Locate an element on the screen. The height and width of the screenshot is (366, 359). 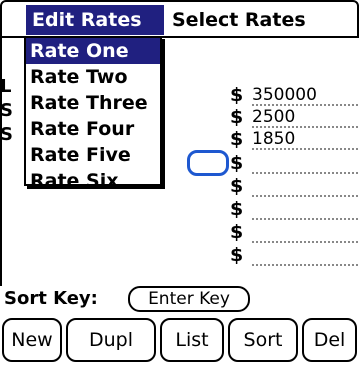
sort-key-label: Sort Key: is located at coordinates (51, 298).